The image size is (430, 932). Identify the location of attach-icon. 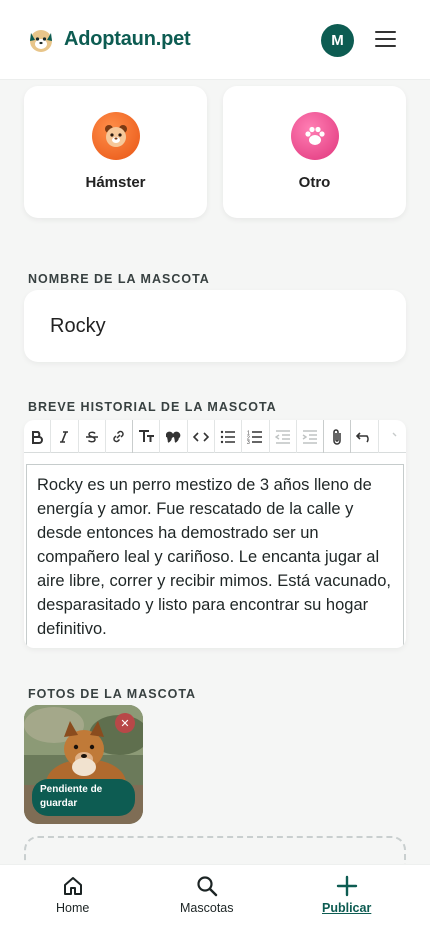
(338, 436).